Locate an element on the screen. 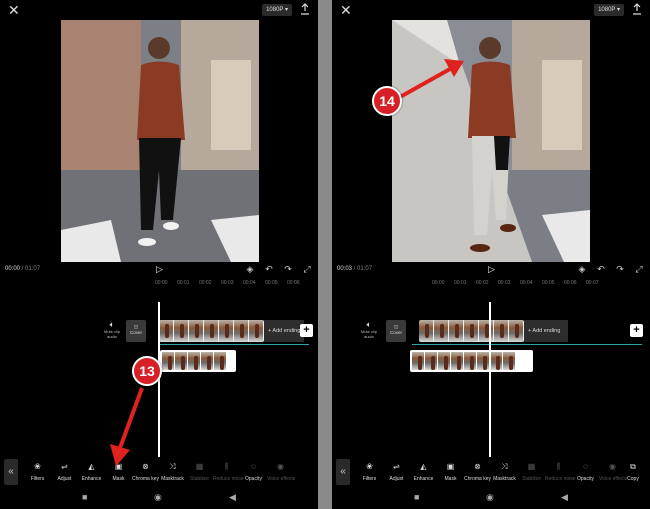  speaker-icon: 🔈︎ is located at coordinates (112, 324).